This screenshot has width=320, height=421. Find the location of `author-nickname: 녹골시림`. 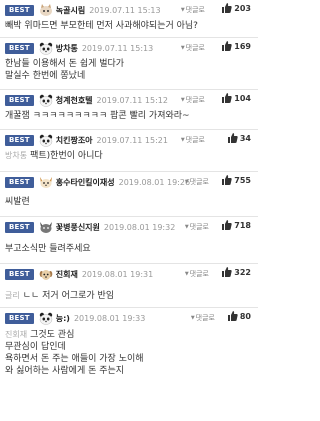

author-nickname: 녹골시림 is located at coordinates (70, 10).